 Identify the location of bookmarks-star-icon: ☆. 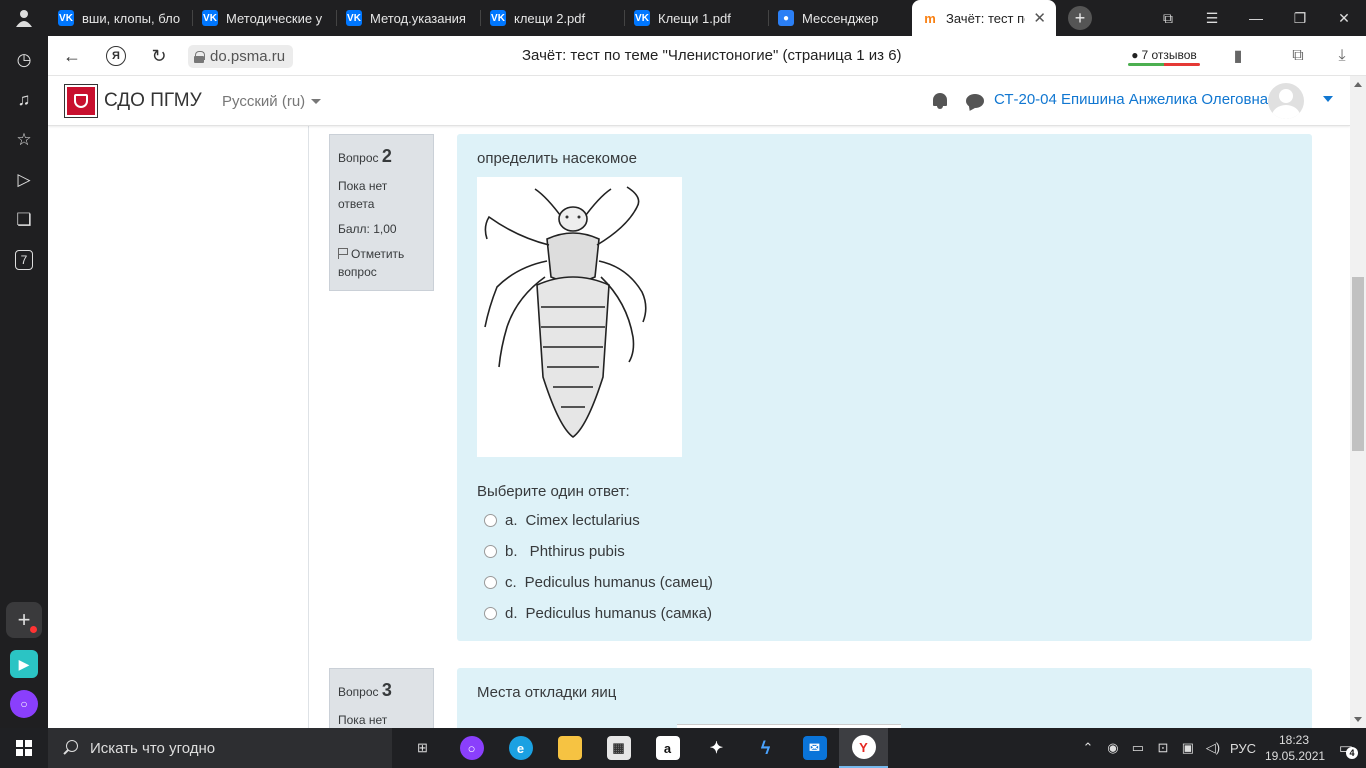
(24, 140).